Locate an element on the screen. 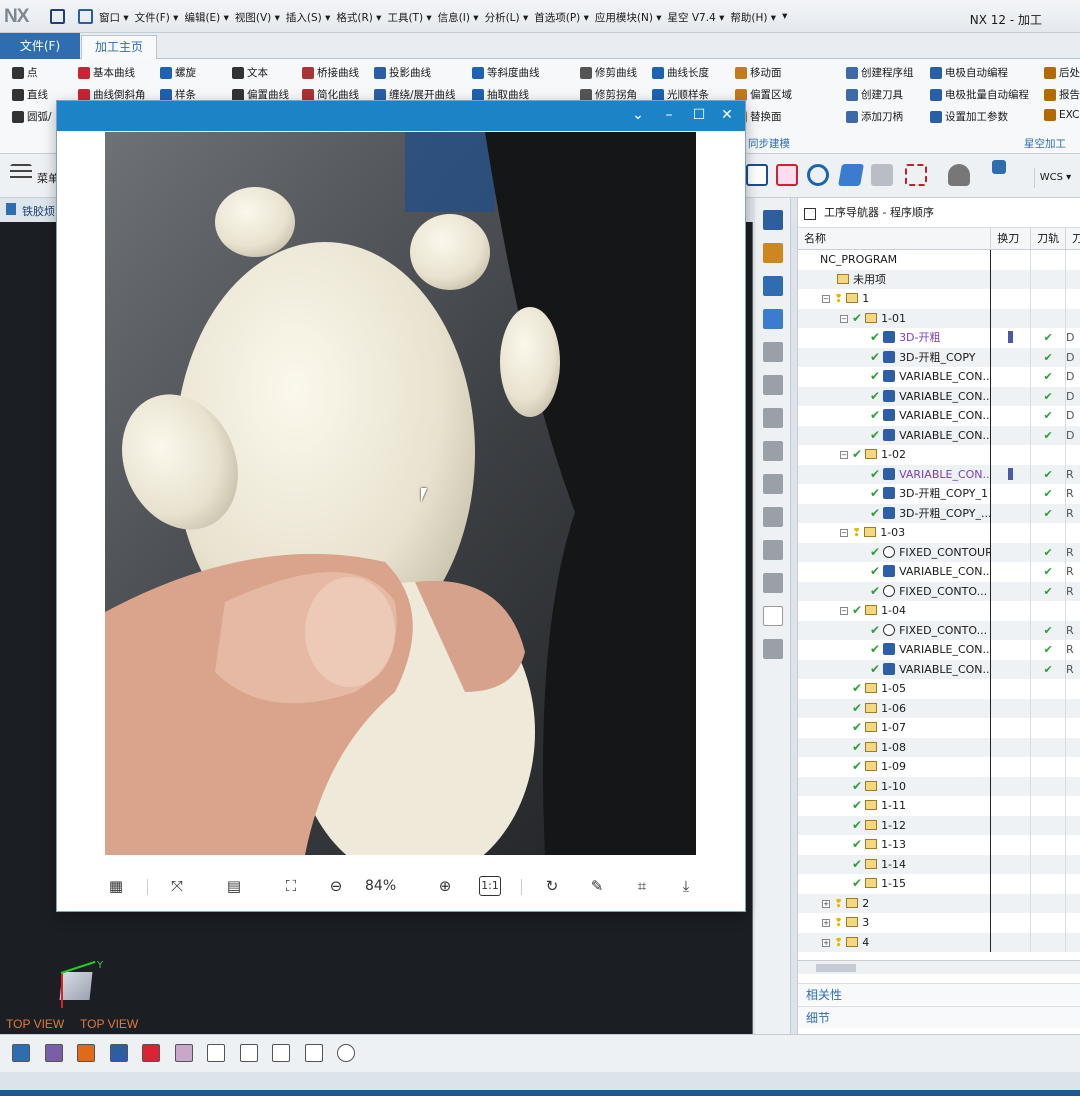 The image size is (1080, 1096). viewer-title-bar: ⌄ – ☐ ✕ is located at coordinates (401, 116).